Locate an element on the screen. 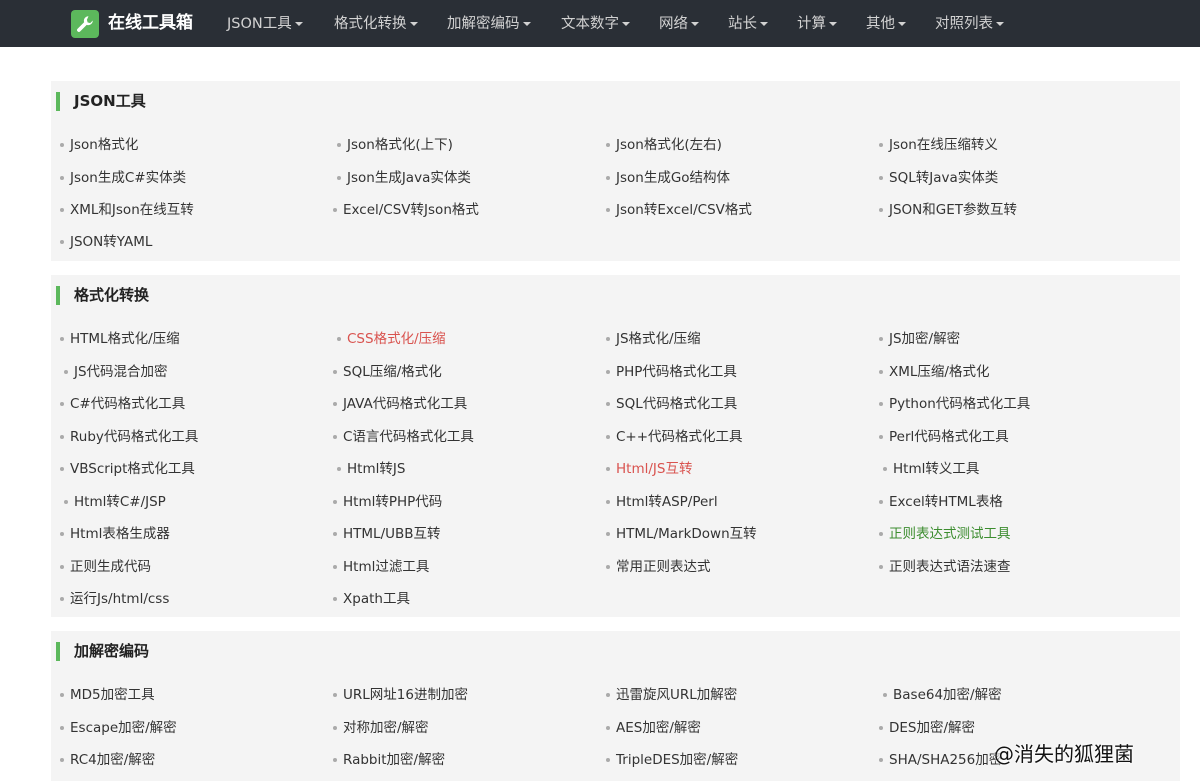 The height and width of the screenshot is (781, 1200). tool-link: XML和Json在线互转 is located at coordinates (127, 210).